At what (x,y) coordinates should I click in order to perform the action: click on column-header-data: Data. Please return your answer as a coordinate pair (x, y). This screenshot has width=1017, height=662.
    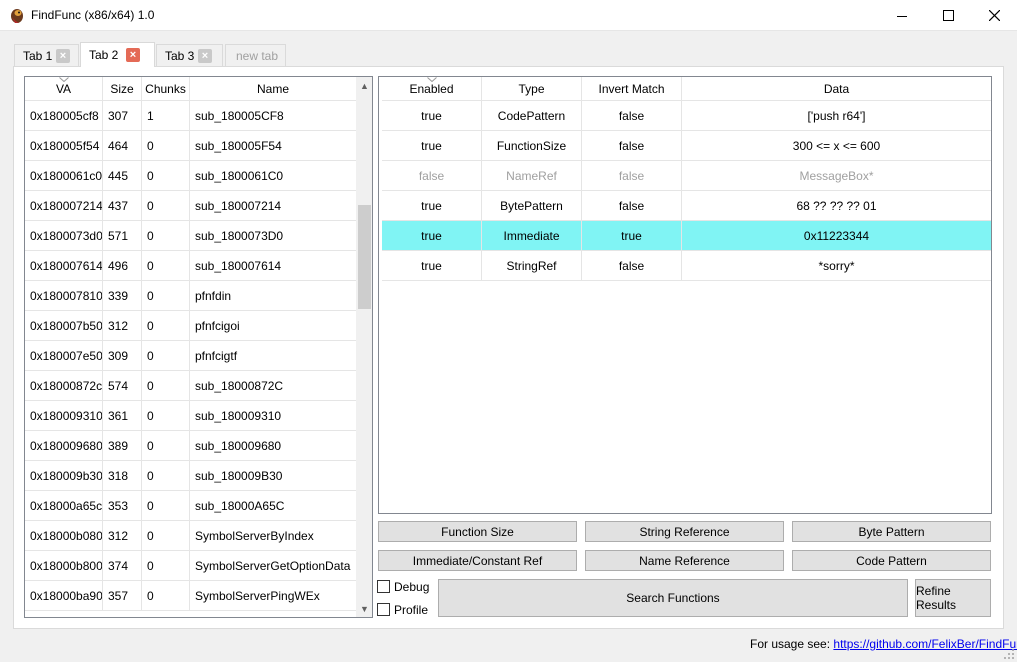
    Looking at the image, I should click on (836, 89).